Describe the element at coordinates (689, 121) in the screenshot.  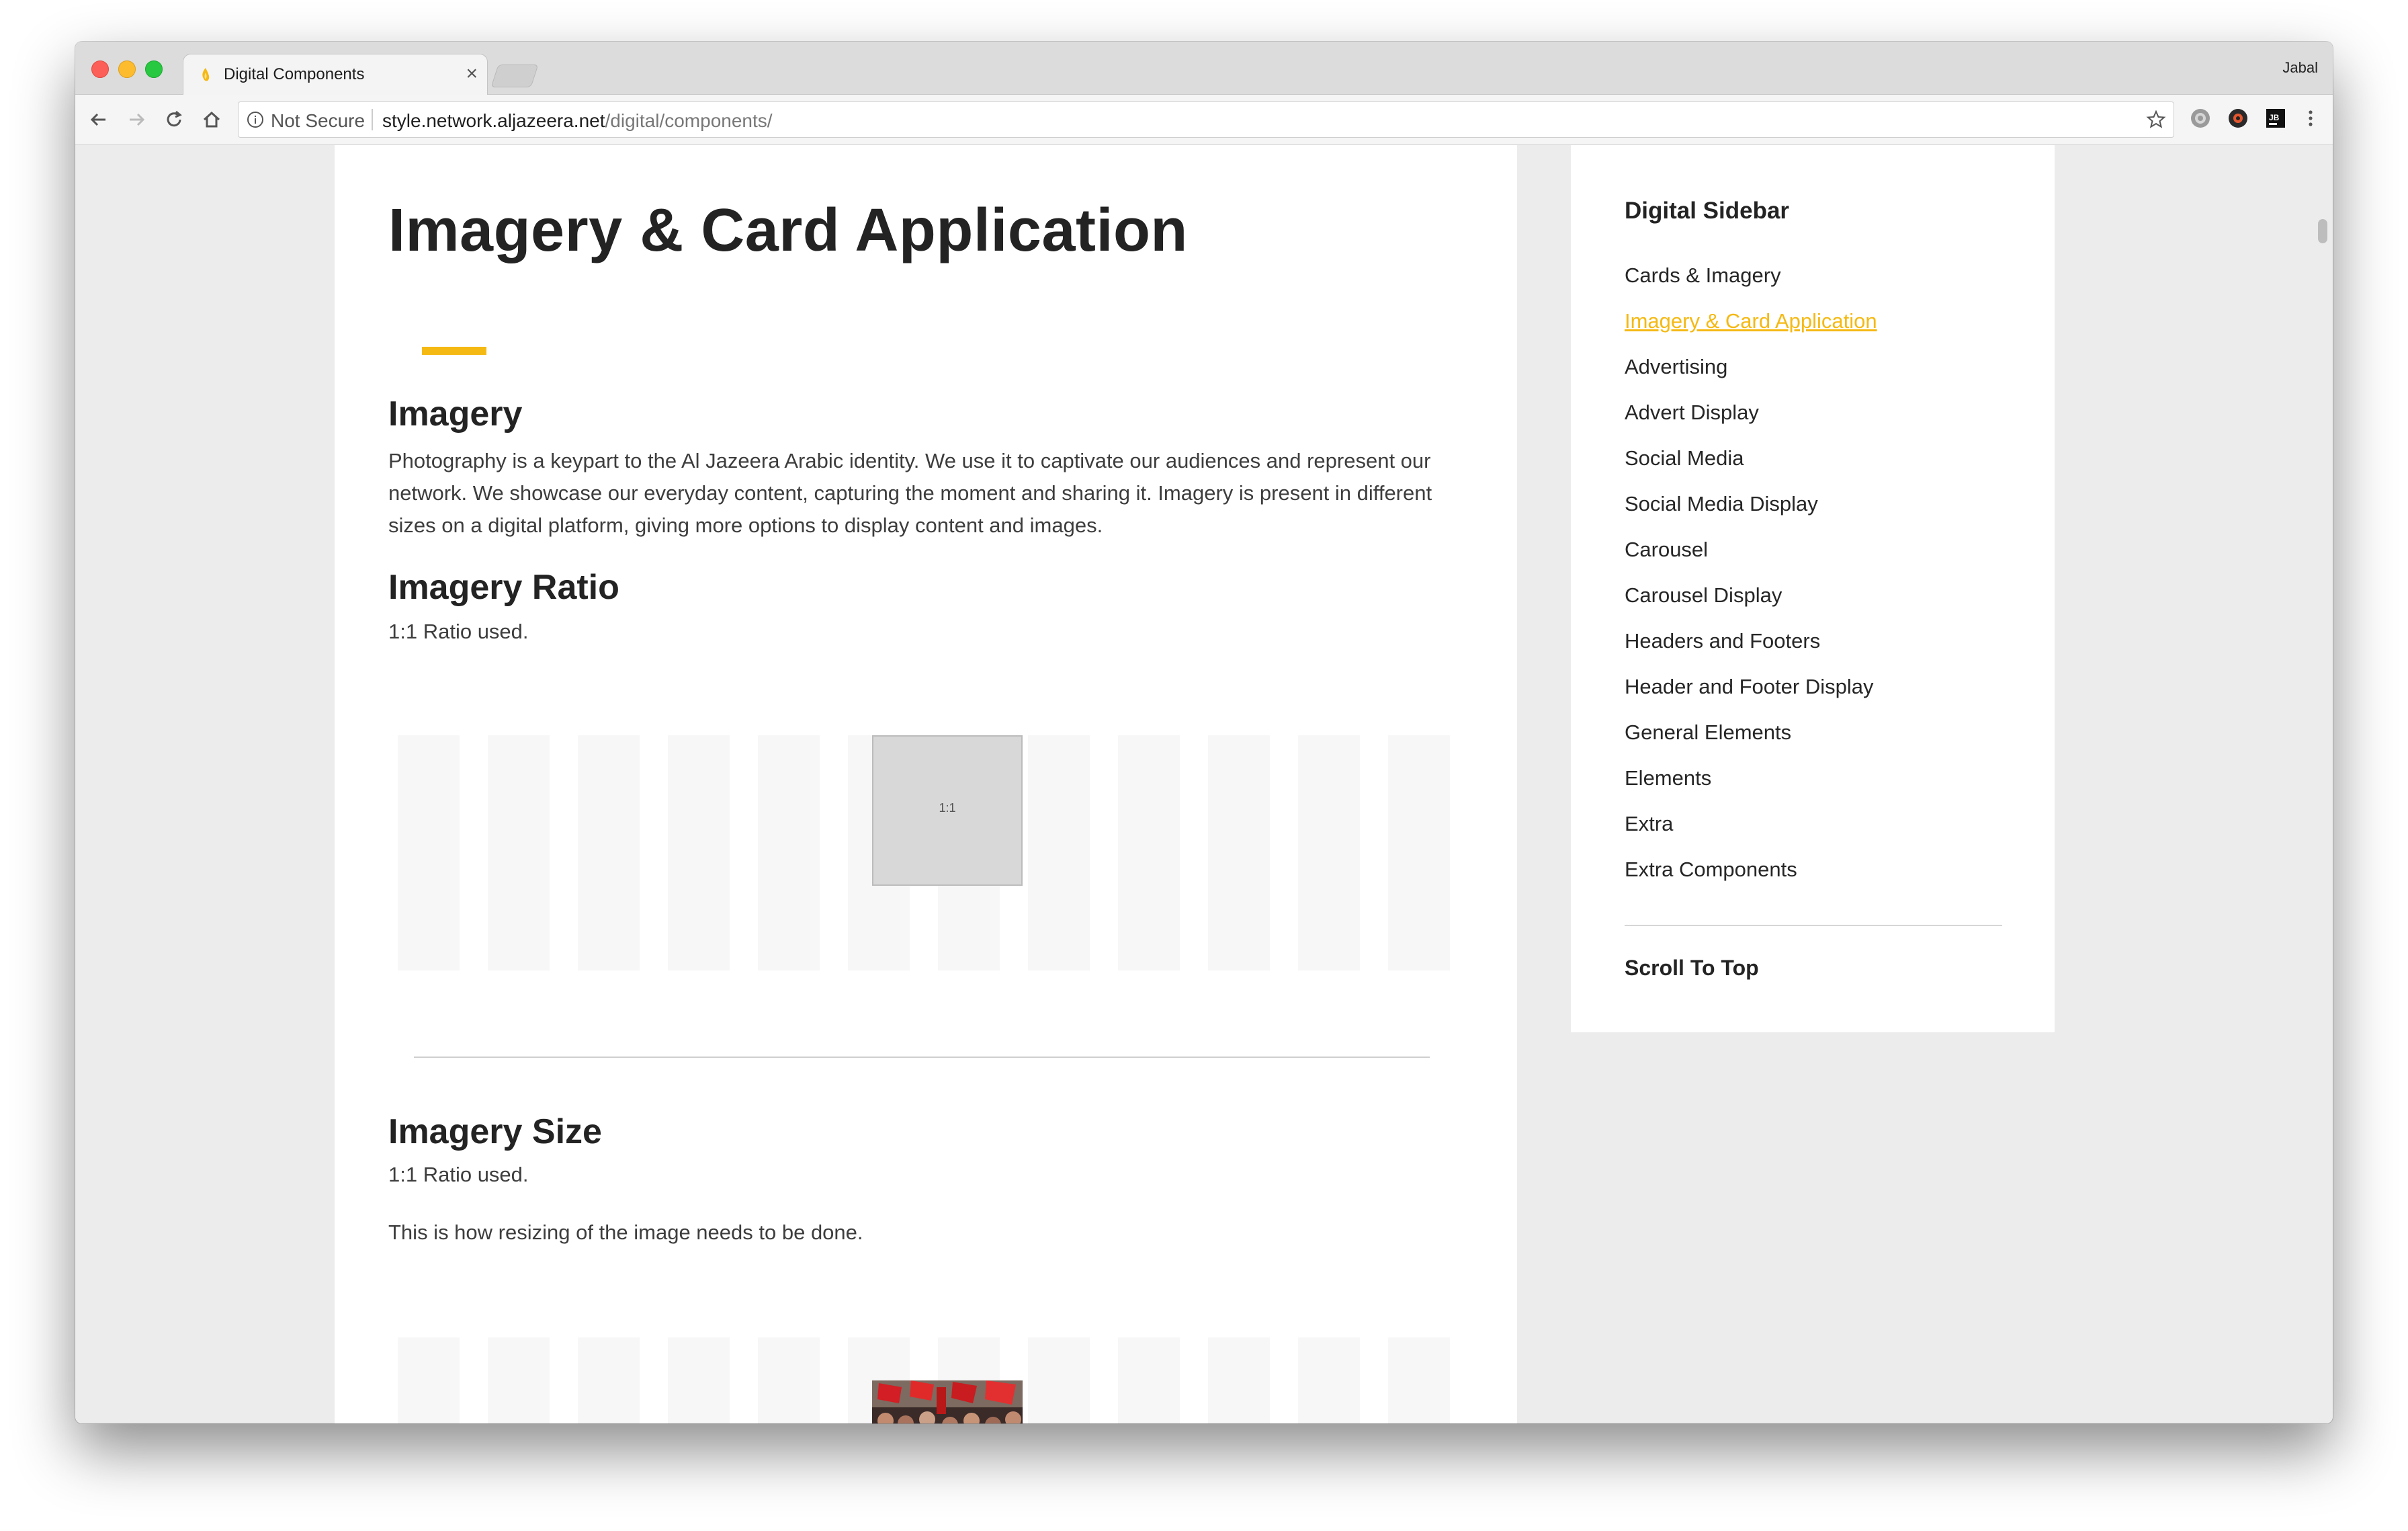
I see `url-path: /digital/components/` at that location.